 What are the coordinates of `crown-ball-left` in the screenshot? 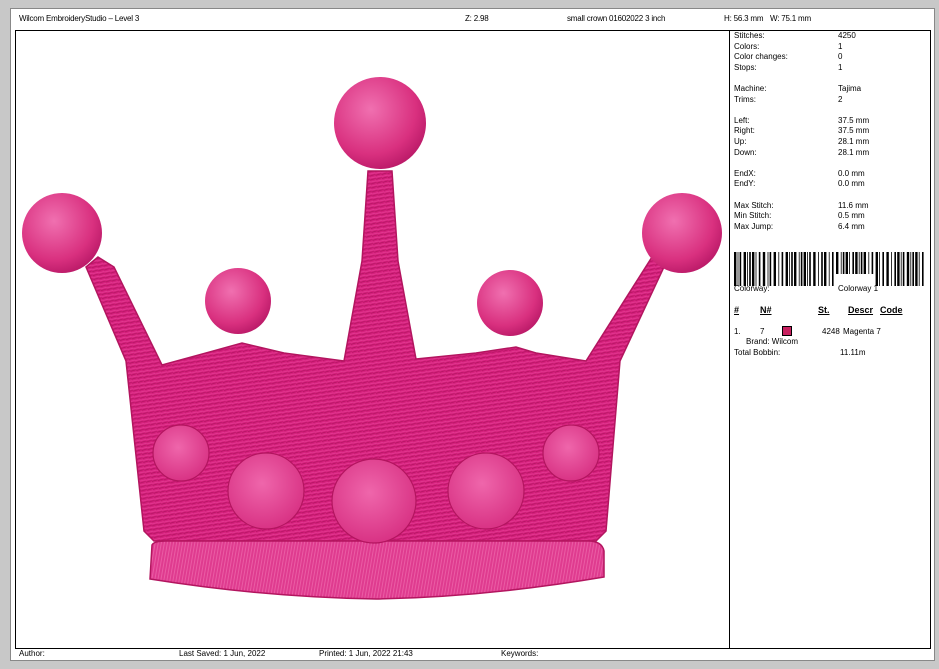 It's located at (62, 233).